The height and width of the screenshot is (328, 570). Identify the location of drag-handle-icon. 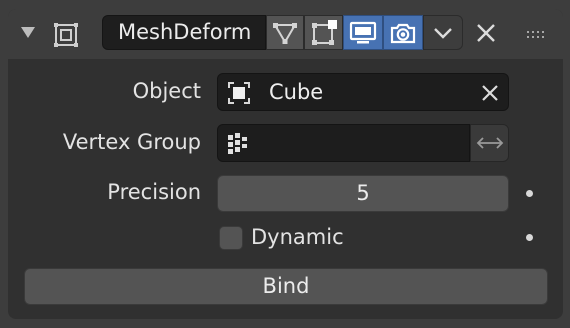
(537, 35).